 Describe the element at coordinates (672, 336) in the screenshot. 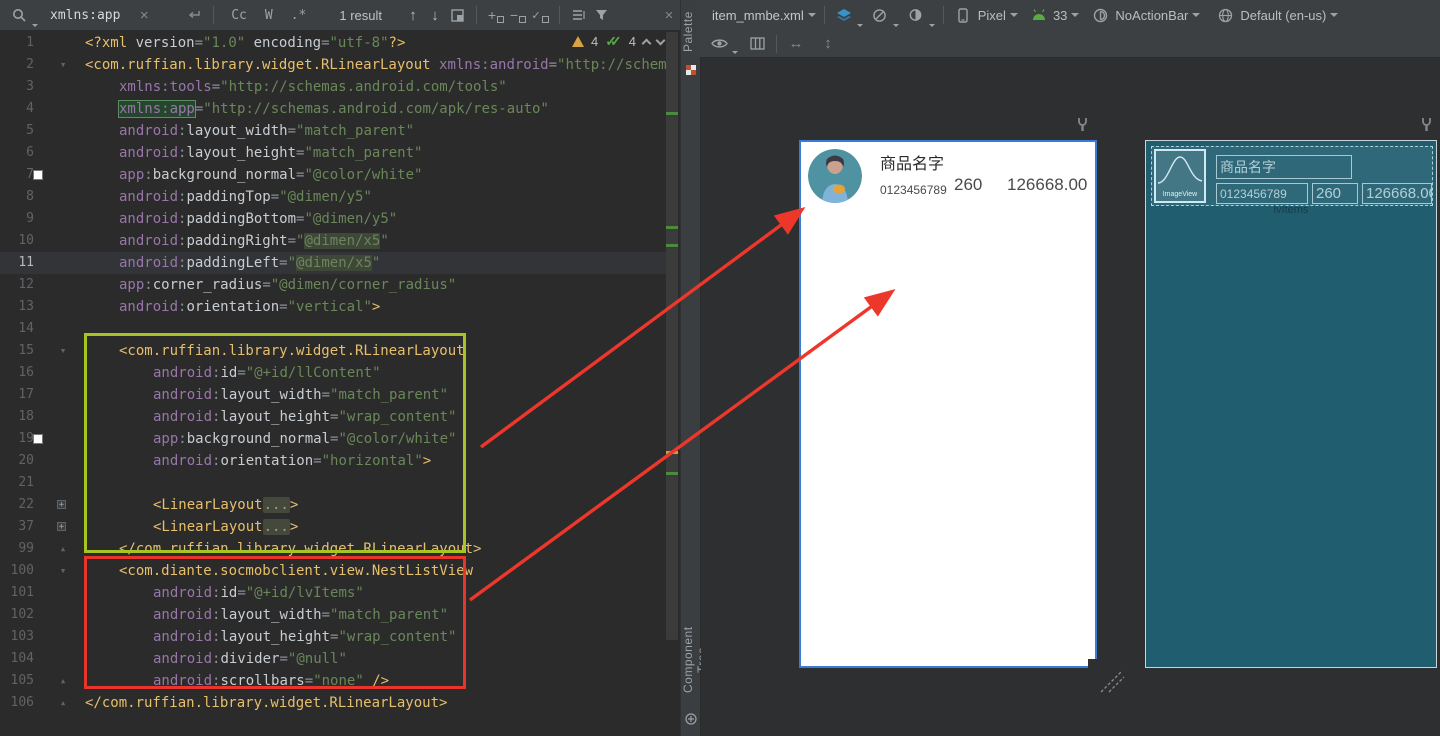

I see `editor-scrollbar` at that location.